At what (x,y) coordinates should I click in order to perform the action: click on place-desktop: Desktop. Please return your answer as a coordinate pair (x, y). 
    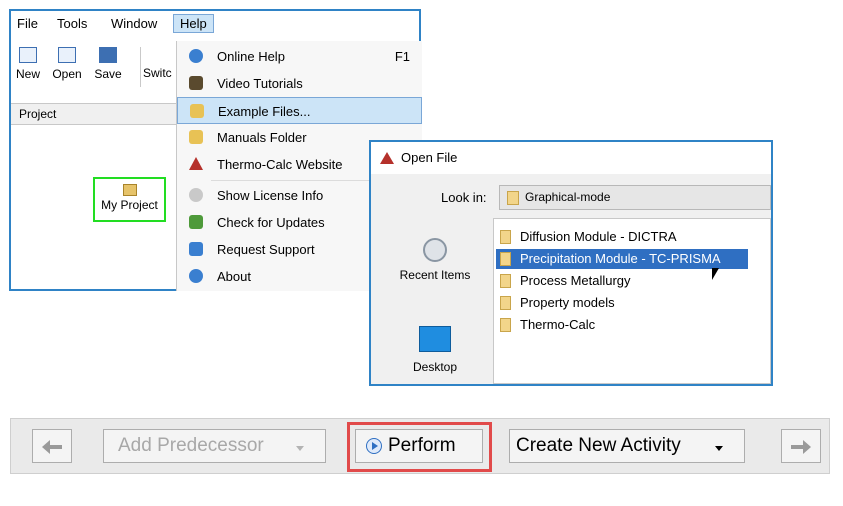
    Looking at the image, I should click on (435, 350).